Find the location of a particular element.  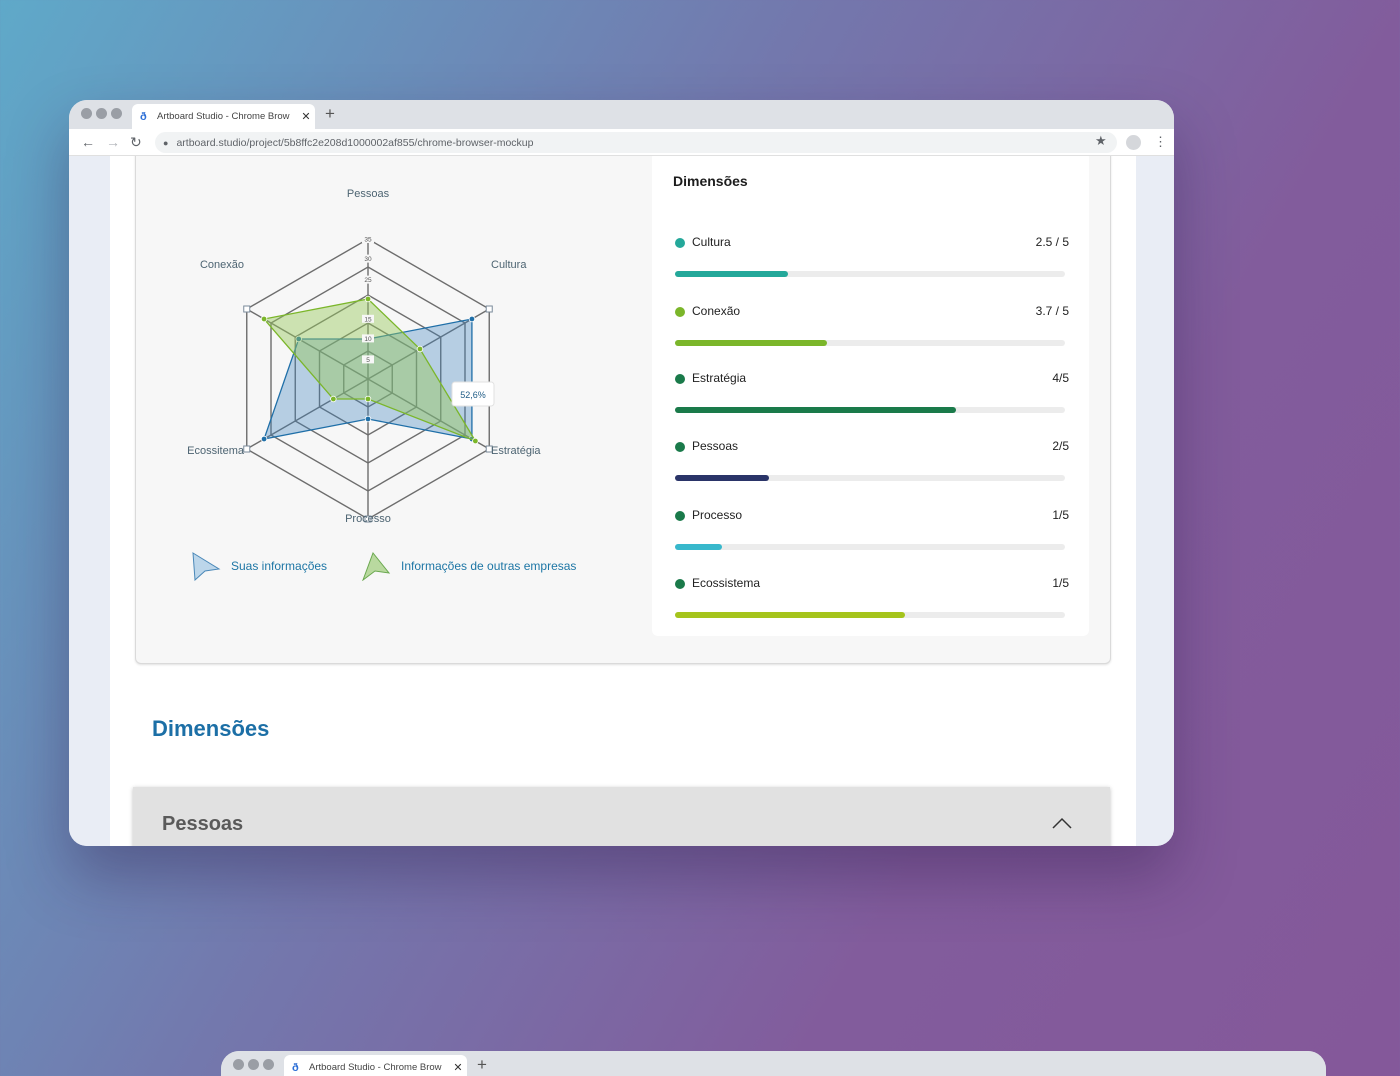

radar-tick-label: 25 is located at coordinates (368, 280).